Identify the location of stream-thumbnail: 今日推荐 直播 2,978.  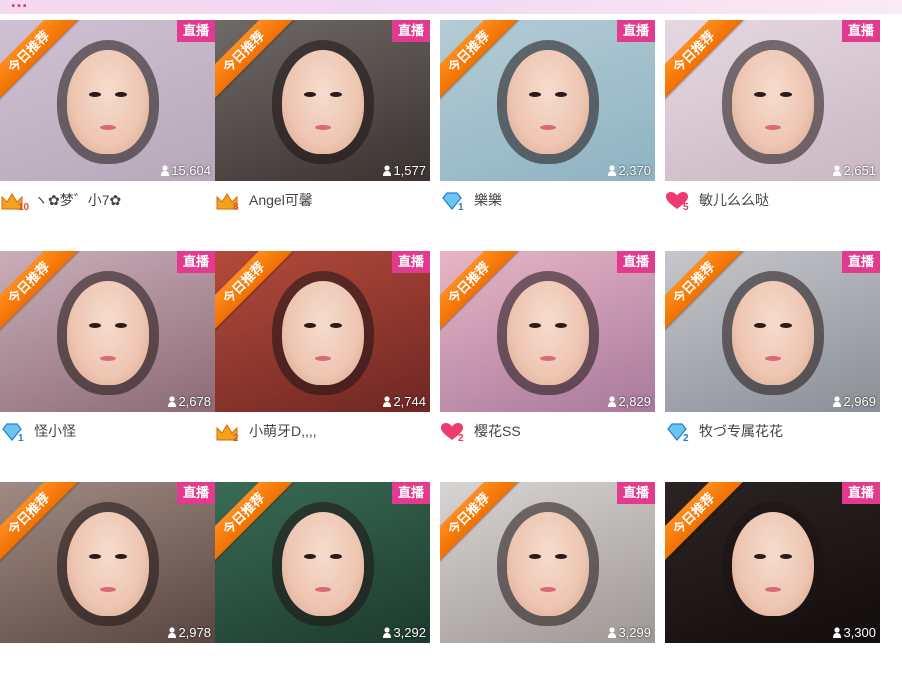
(107, 562).